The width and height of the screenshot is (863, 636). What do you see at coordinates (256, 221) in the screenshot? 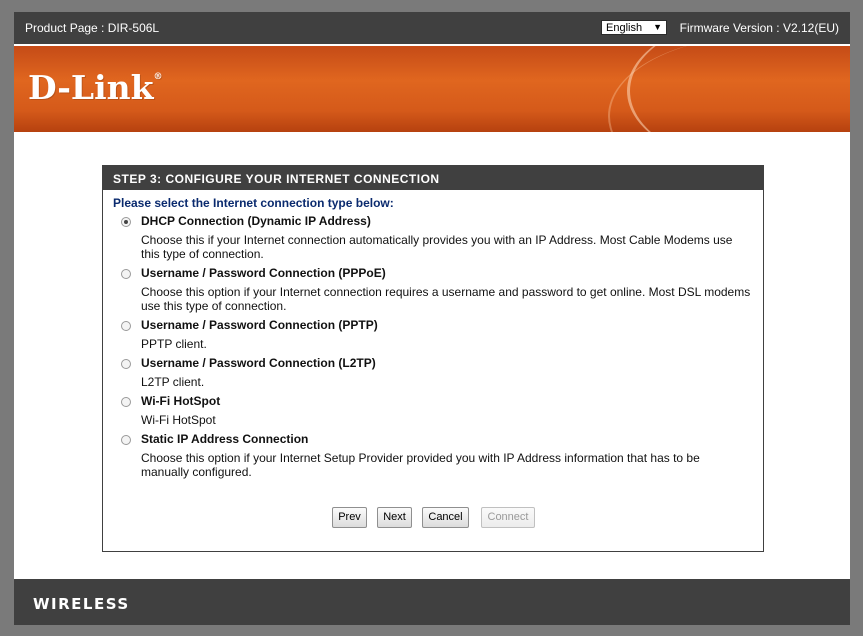
I see `option-title: DHCP Connection (Dynamic IP Address)` at bounding box center [256, 221].